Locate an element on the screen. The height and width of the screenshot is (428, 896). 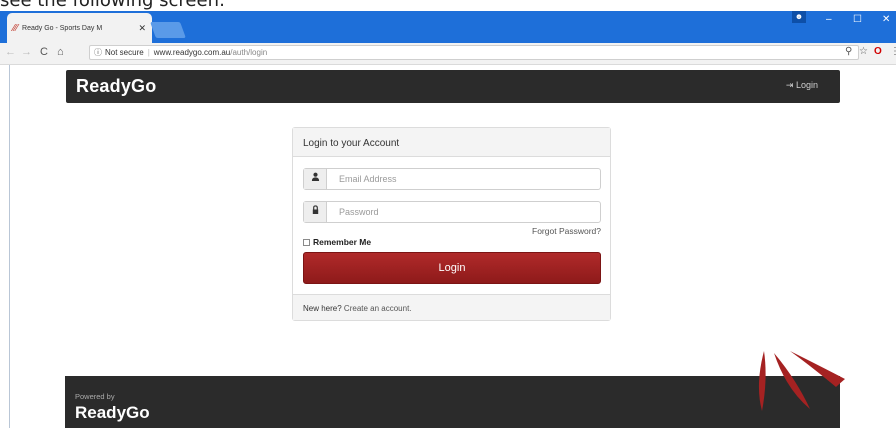
password-field is located at coordinates (452, 212).